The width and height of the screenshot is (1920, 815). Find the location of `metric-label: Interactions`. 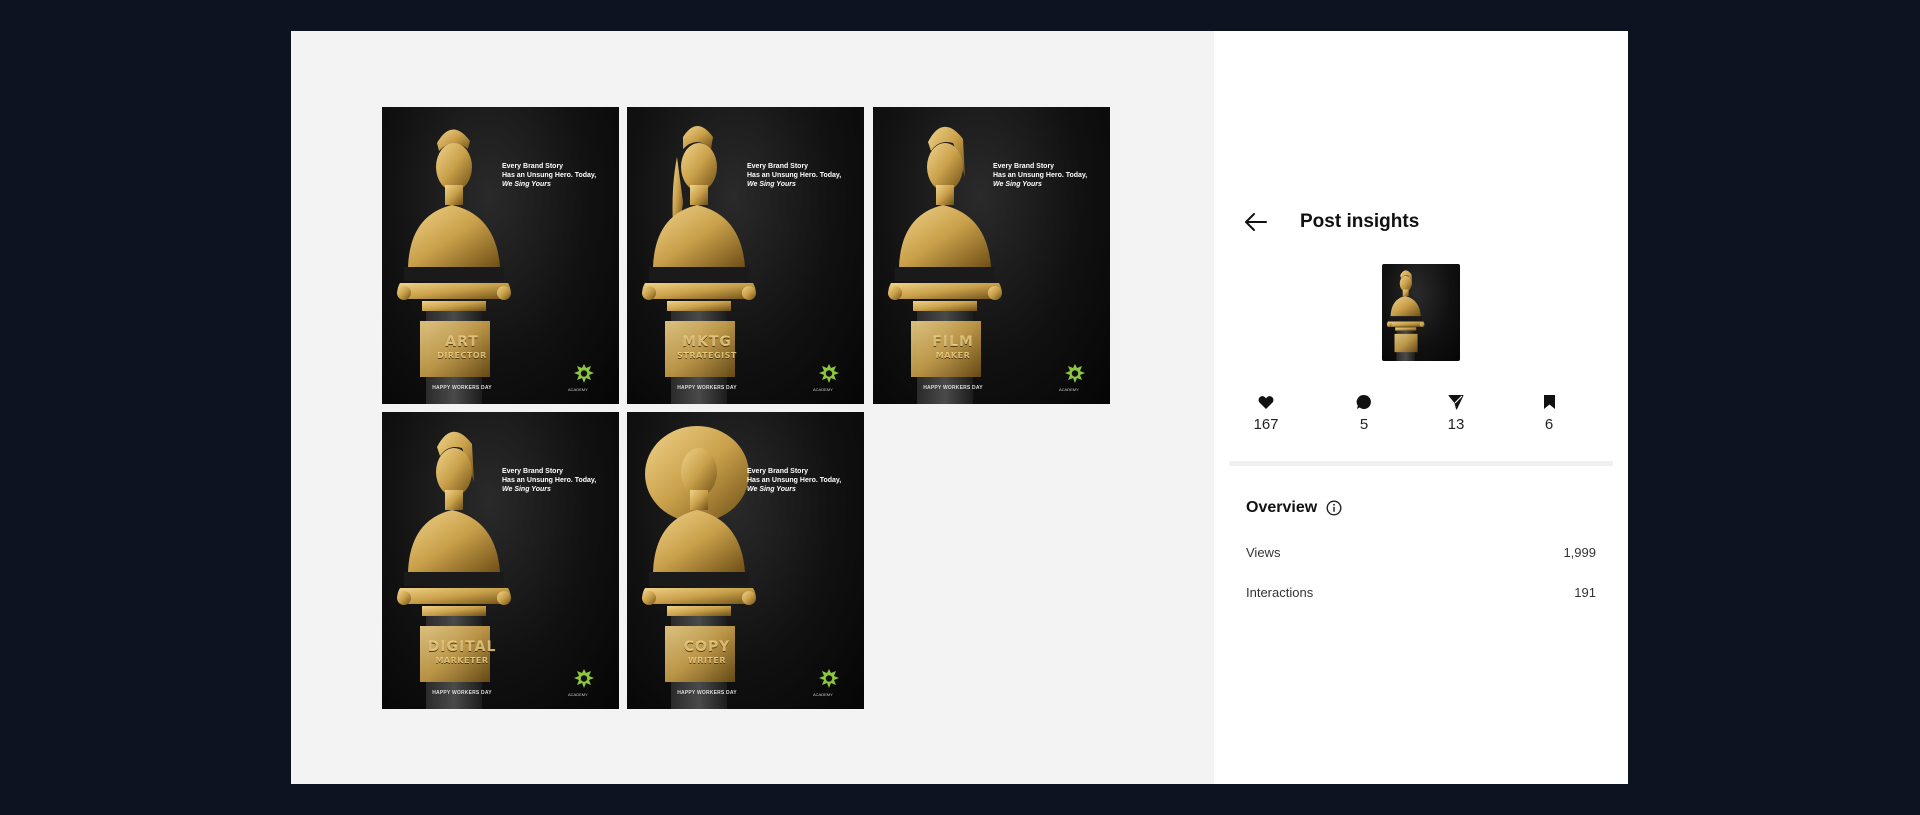

metric-label: Interactions is located at coordinates (1280, 592).